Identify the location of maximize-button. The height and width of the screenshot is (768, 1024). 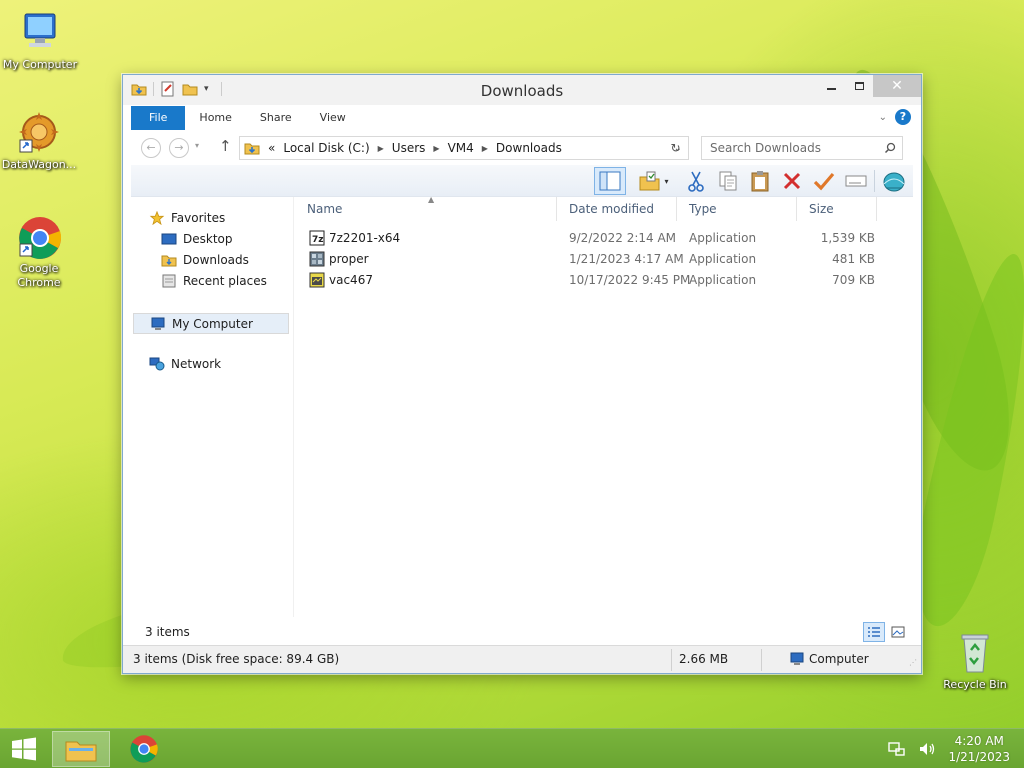
(859, 86).